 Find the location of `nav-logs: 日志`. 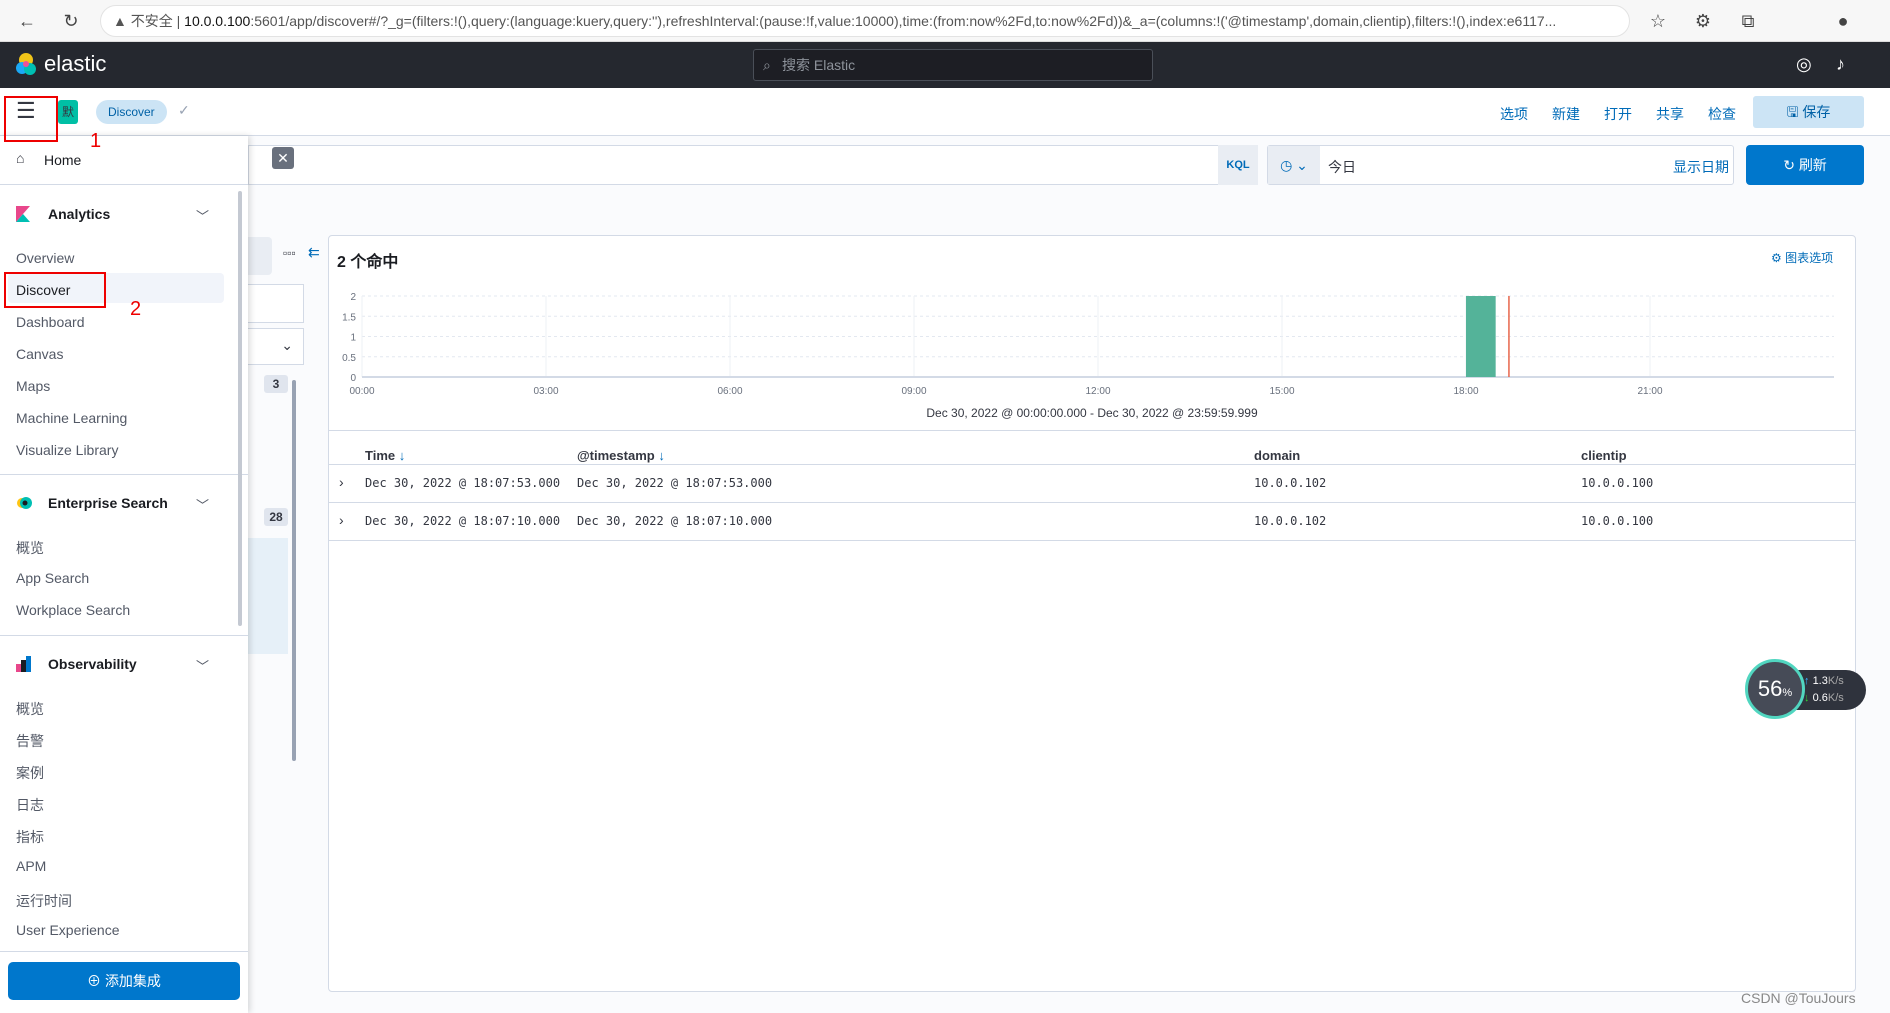

nav-logs: 日志 is located at coordinates (30, 805).